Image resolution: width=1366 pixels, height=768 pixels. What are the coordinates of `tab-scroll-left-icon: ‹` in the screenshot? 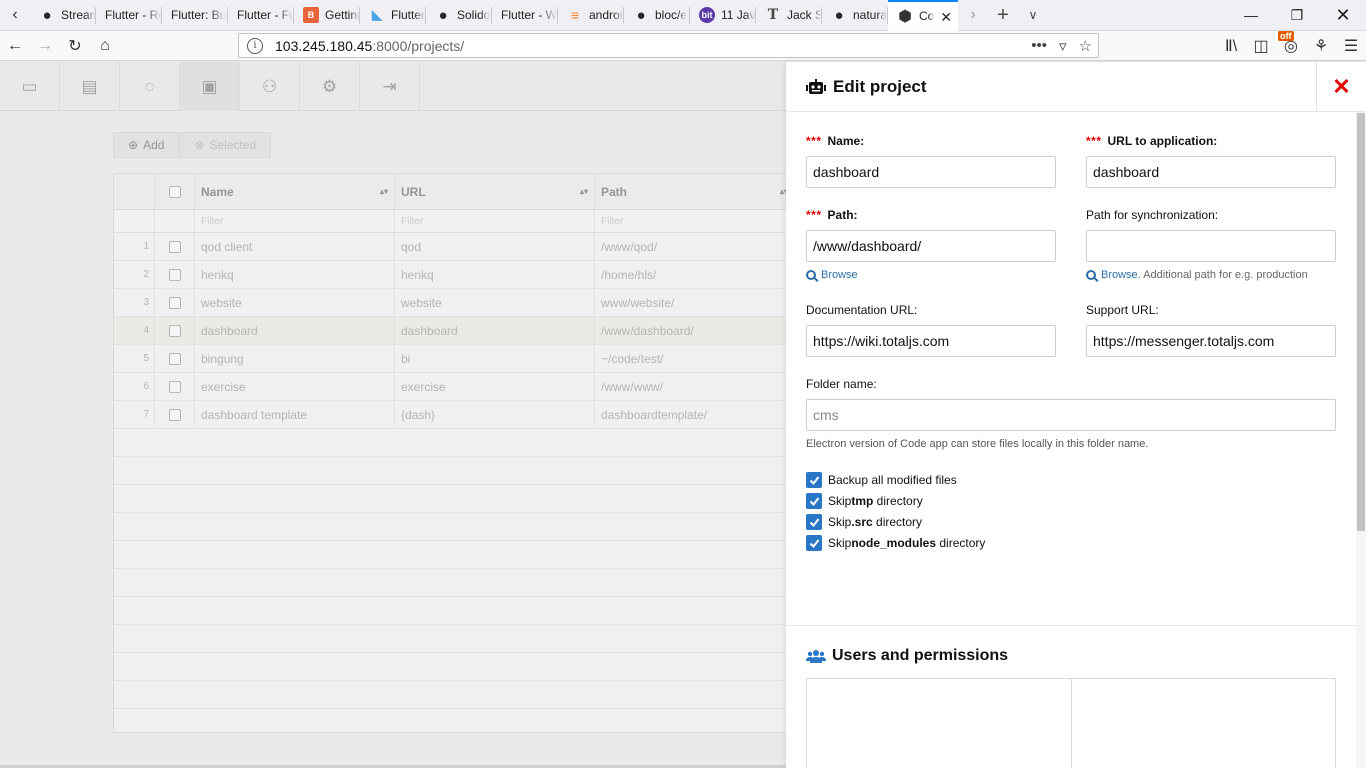 It's located at (15, 15).